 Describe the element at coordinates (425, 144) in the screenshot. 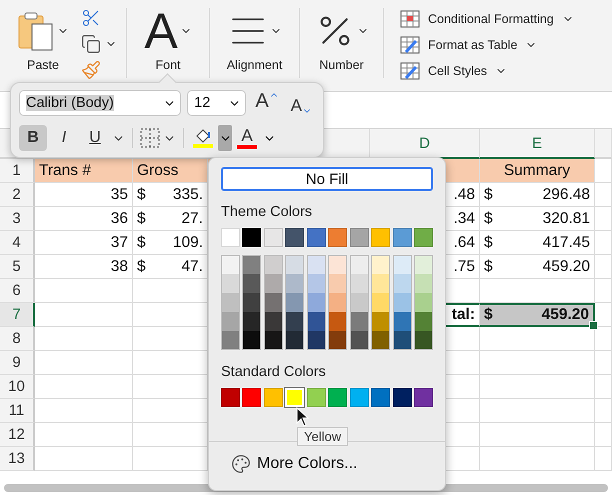

I see `column-header: D` at that location.